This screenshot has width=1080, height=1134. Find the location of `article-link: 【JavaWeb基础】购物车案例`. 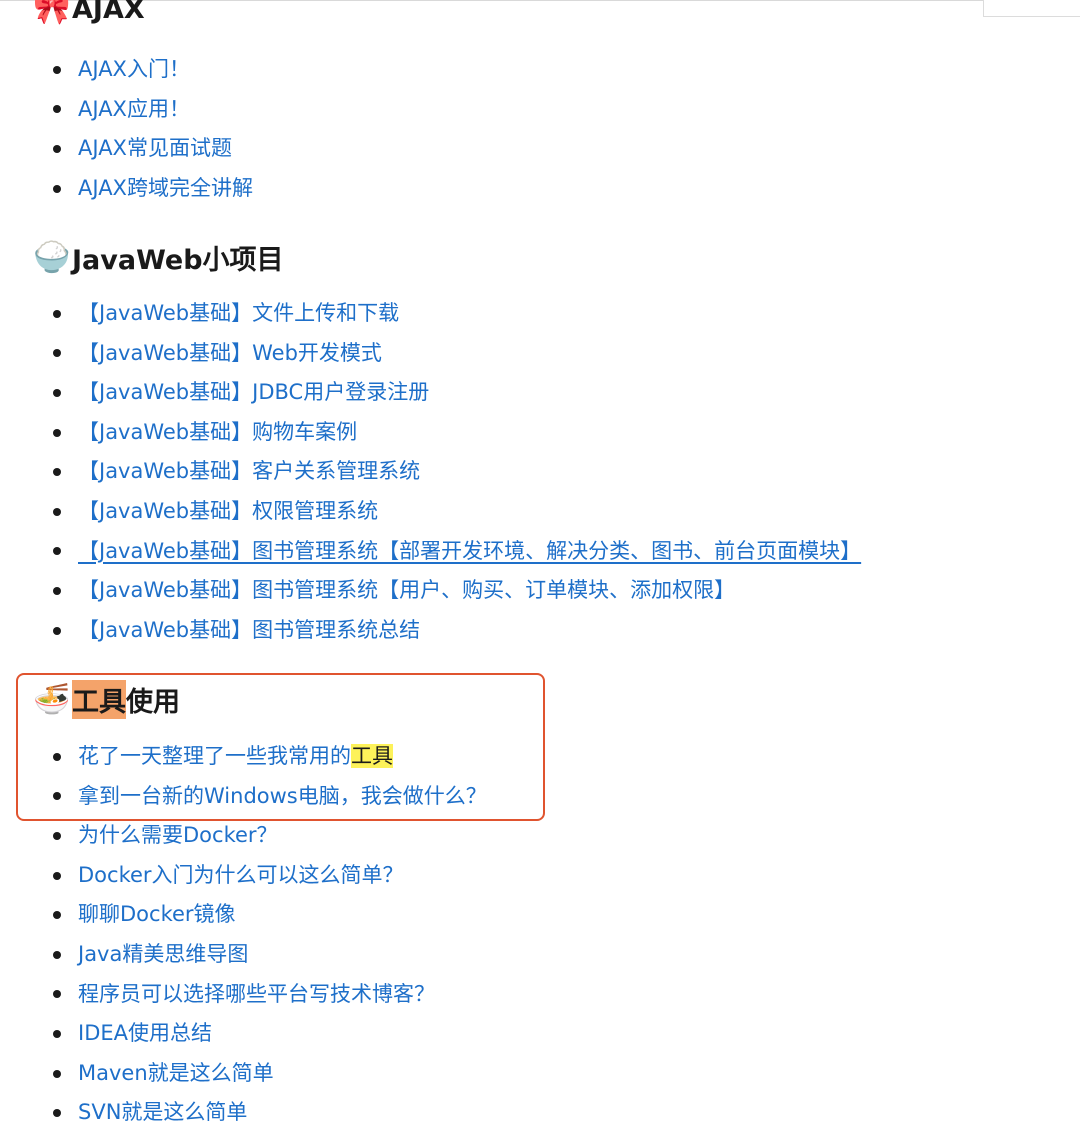

article-link: 【JavaWeb基础】购物车案例 is located at coordinates (217, 432).